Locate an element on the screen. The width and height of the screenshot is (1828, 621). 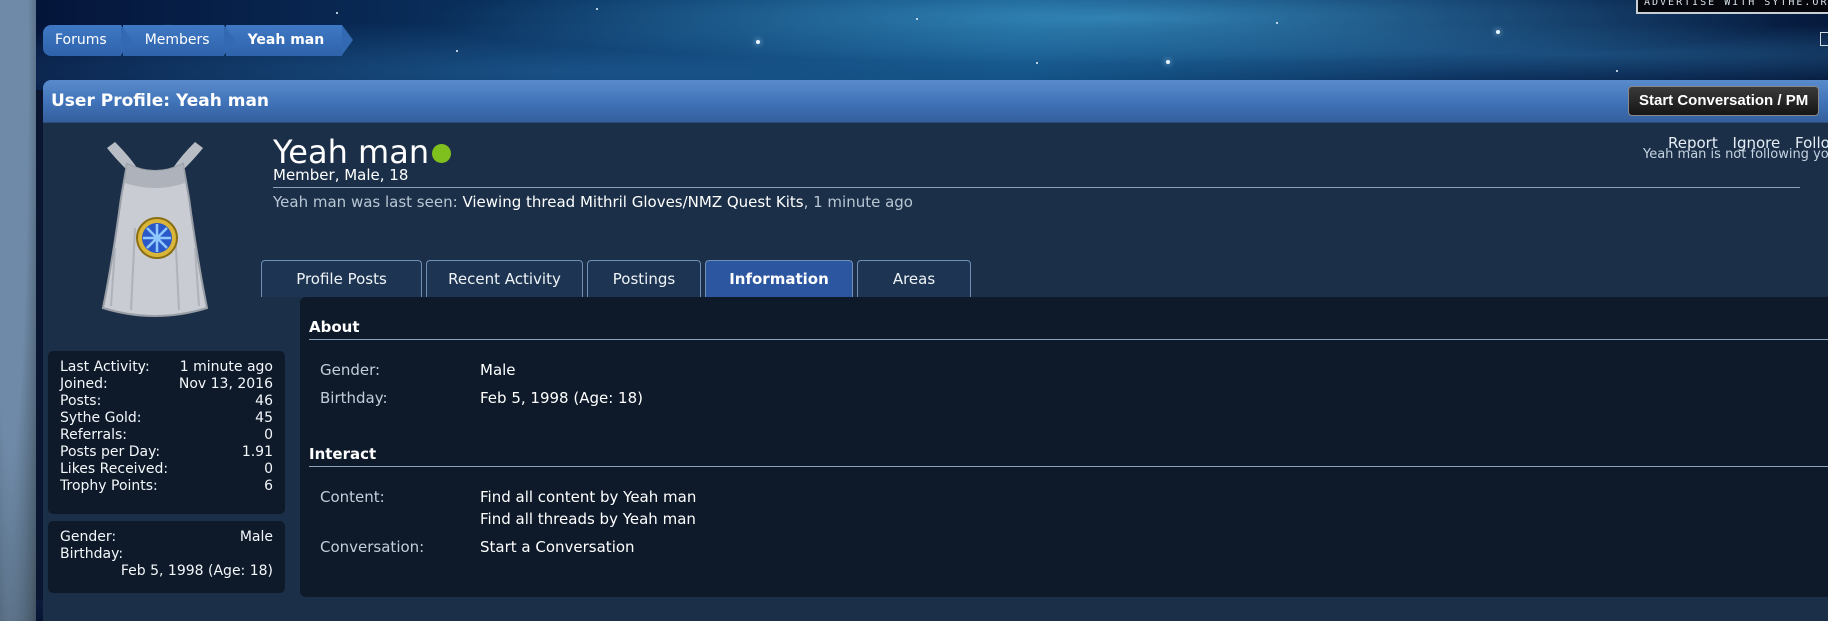
online-status-icon is located at coordinates (441, 153).